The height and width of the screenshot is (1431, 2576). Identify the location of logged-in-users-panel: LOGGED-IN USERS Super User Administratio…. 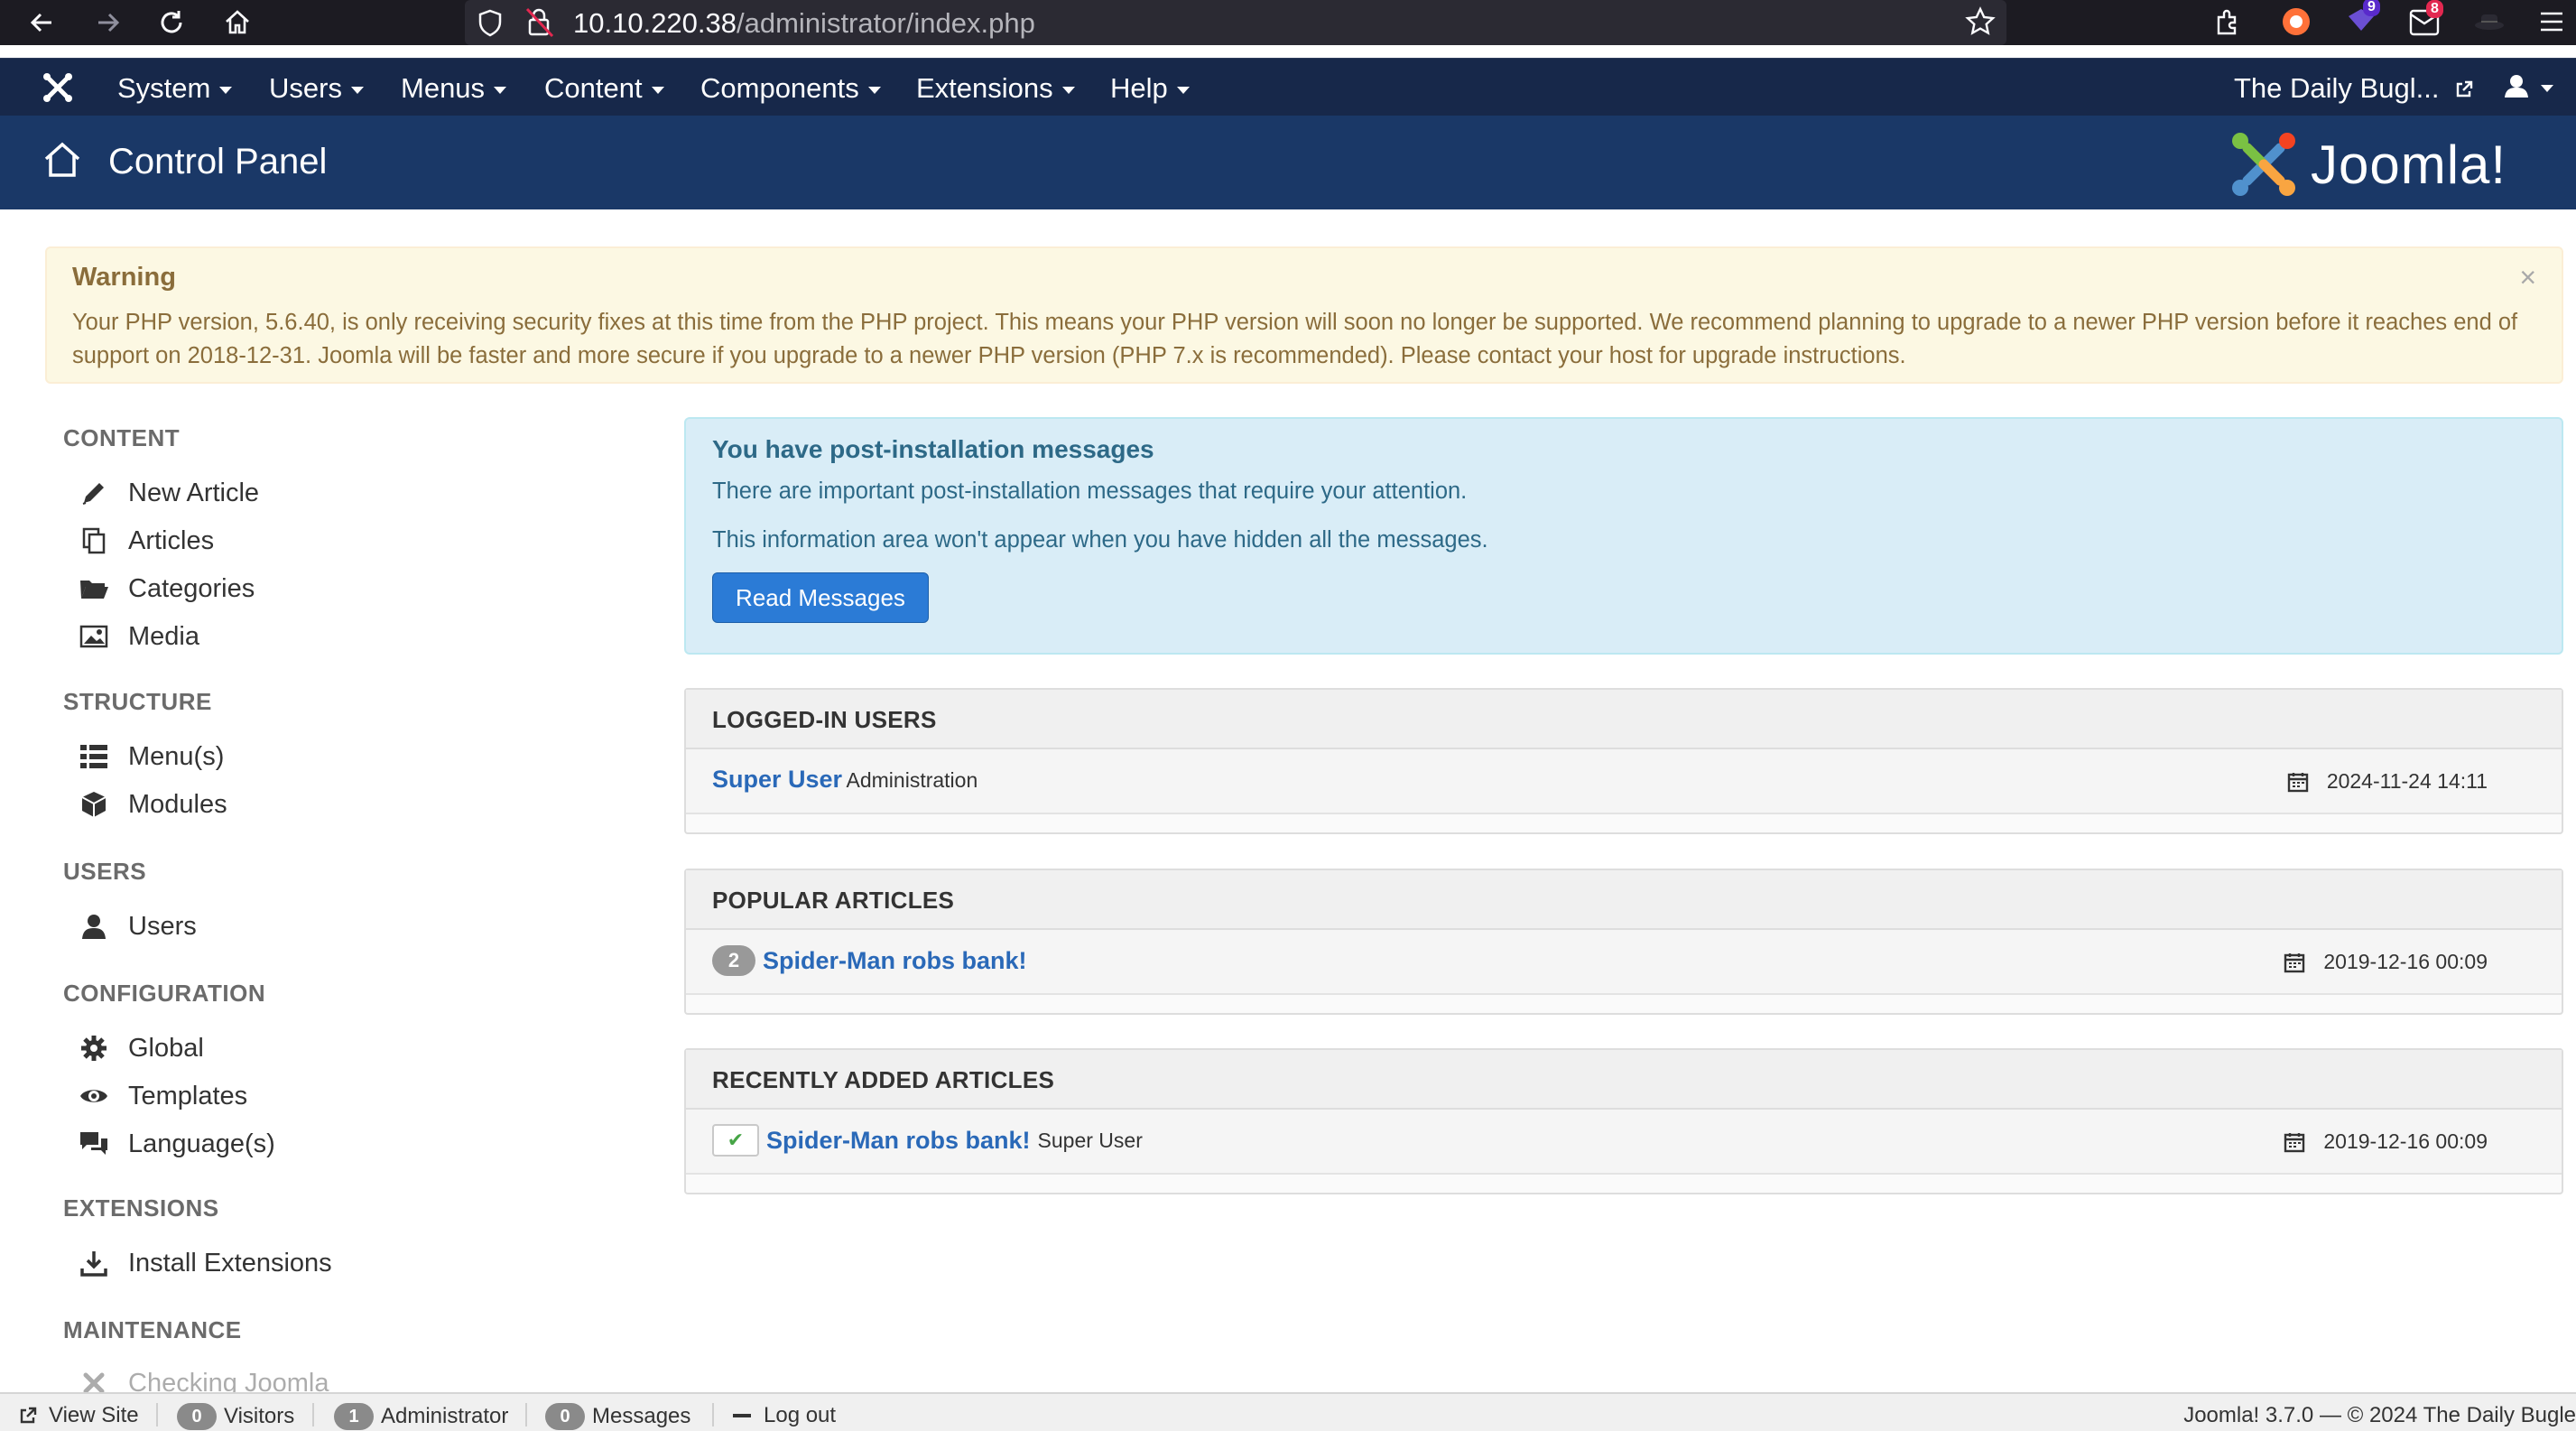
(1623, 761).